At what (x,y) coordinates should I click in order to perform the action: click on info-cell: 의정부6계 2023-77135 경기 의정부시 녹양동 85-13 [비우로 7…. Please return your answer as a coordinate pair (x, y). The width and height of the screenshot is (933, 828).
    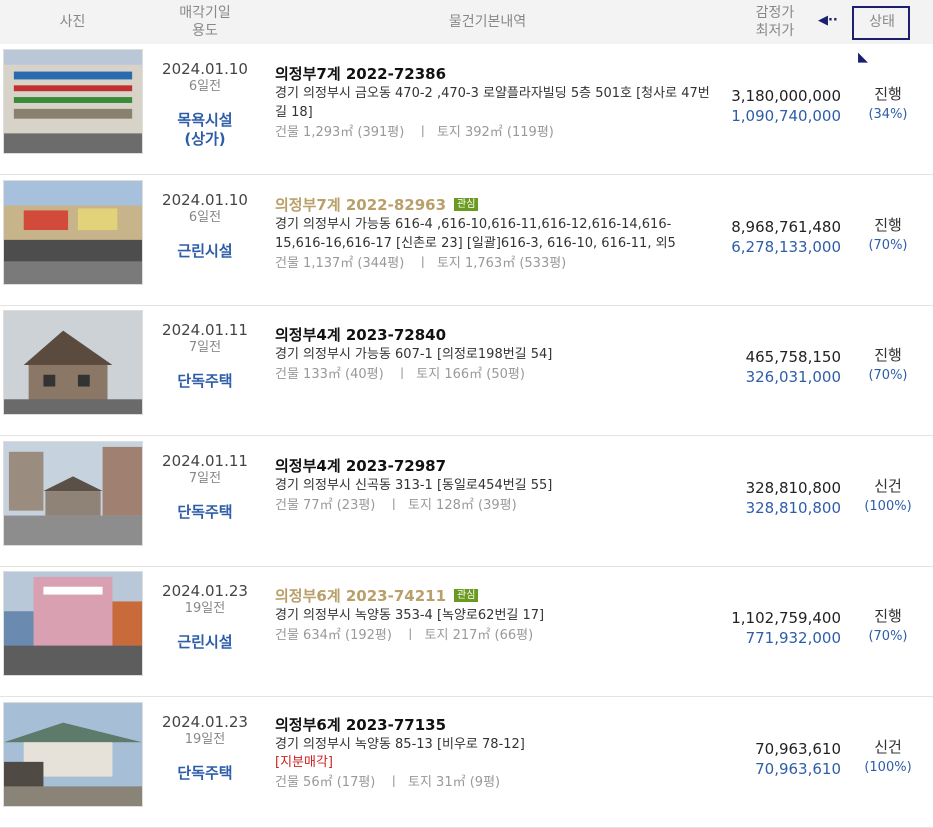
    Looking at the image, I should click on (495, 753).